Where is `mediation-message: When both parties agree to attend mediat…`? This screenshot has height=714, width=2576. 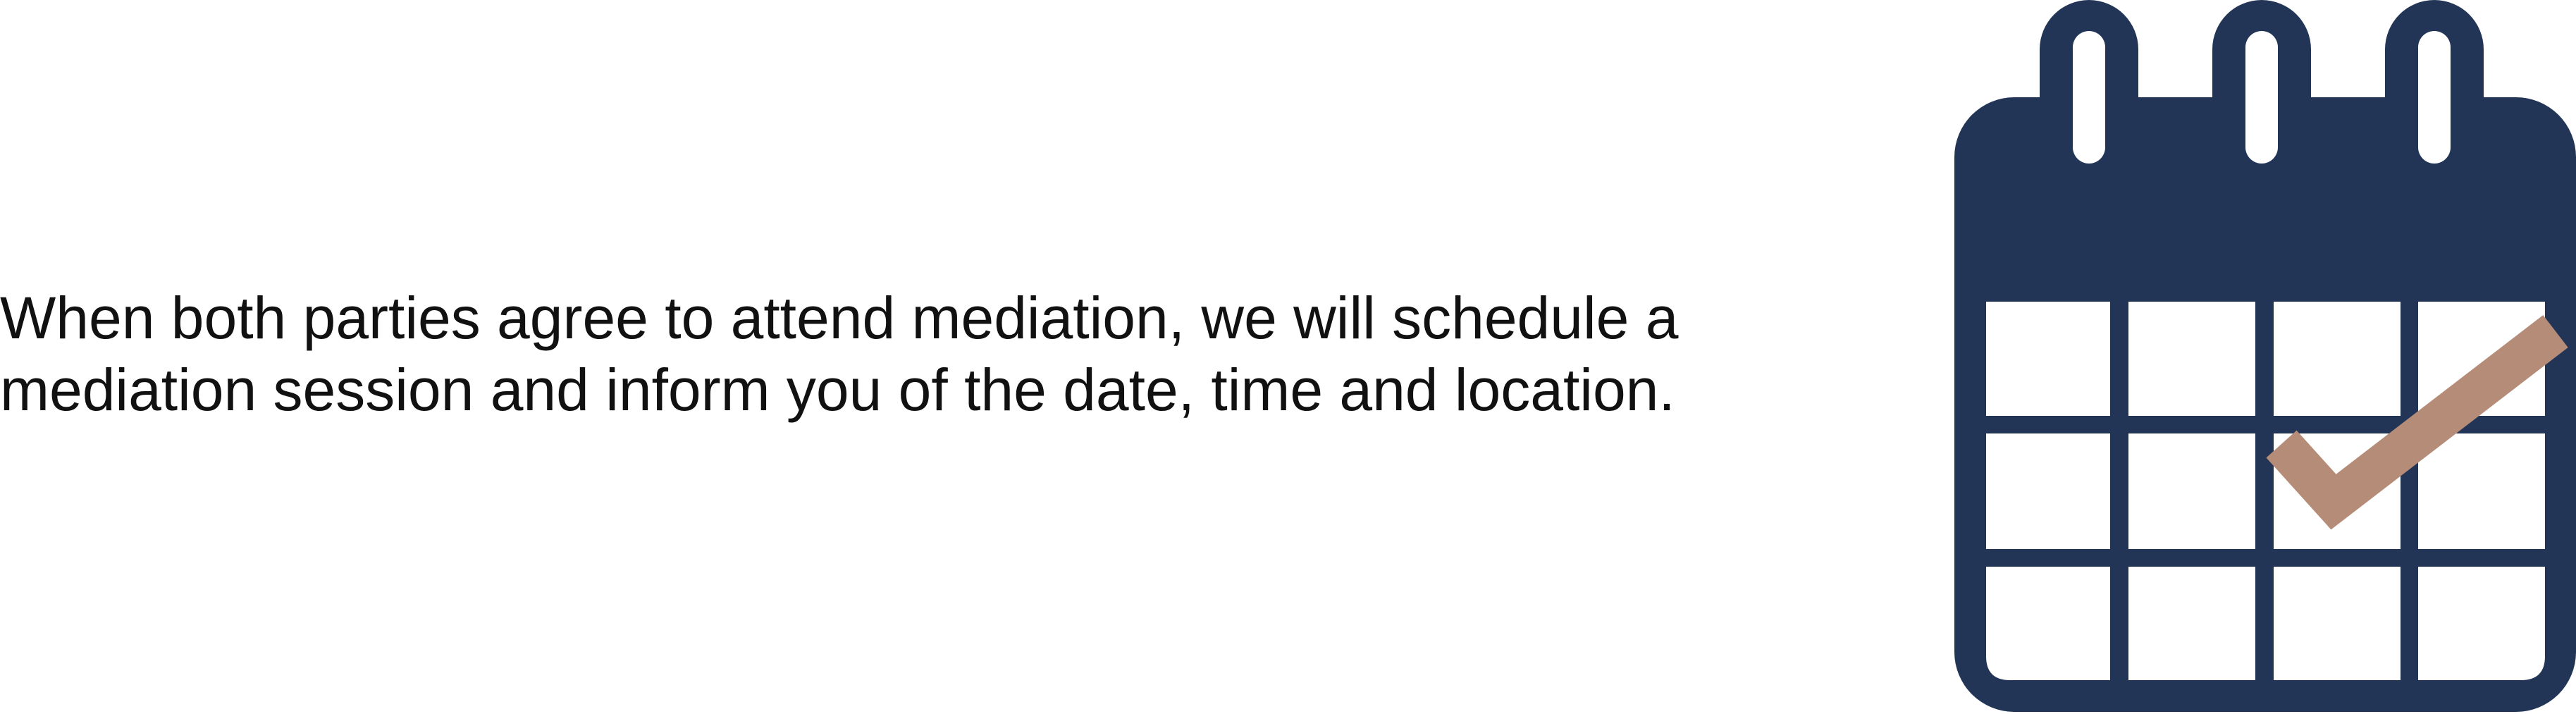 mediation-message: When both parties agree to attend mediat… is located at coordinates (888, 354).